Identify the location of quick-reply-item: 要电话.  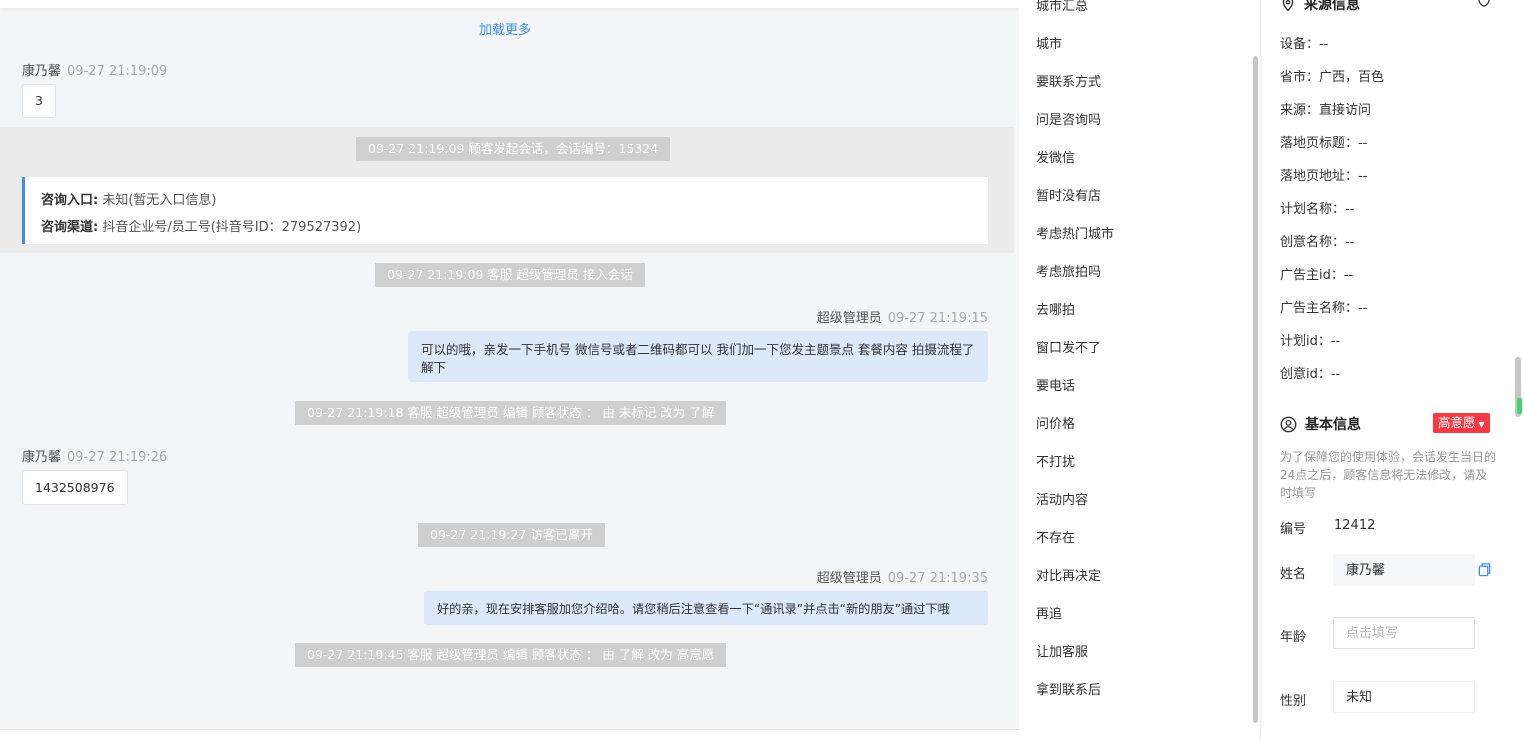
(1055, 384).